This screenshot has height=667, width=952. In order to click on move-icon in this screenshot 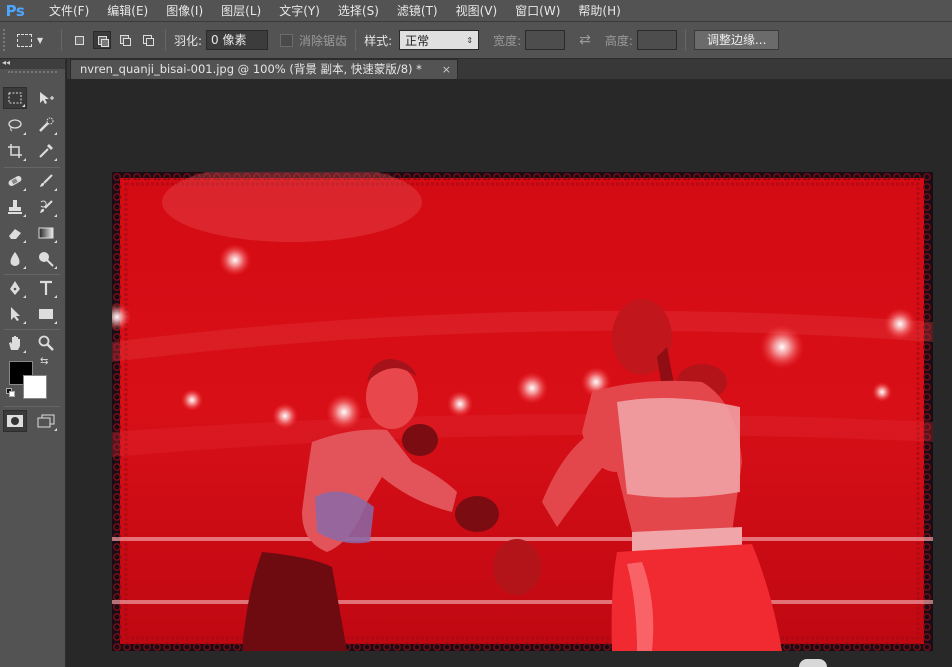, I will do `click(47, 98)`.